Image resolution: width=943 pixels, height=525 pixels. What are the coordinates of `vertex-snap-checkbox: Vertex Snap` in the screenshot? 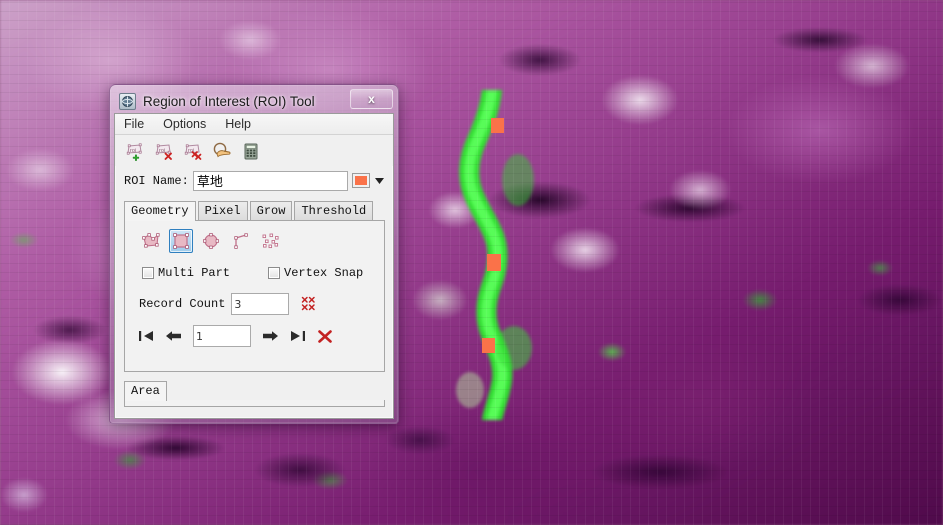 It's located at (315, 273).